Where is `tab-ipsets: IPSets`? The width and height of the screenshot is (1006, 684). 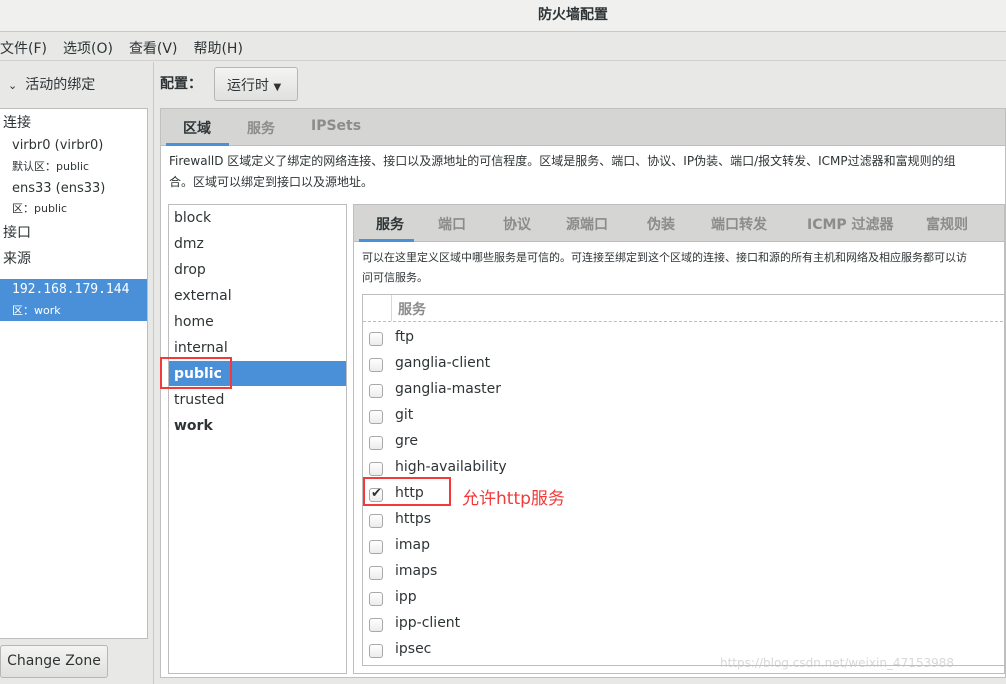 tab-ipsets: IPSets is located at coordinates (336, 126).